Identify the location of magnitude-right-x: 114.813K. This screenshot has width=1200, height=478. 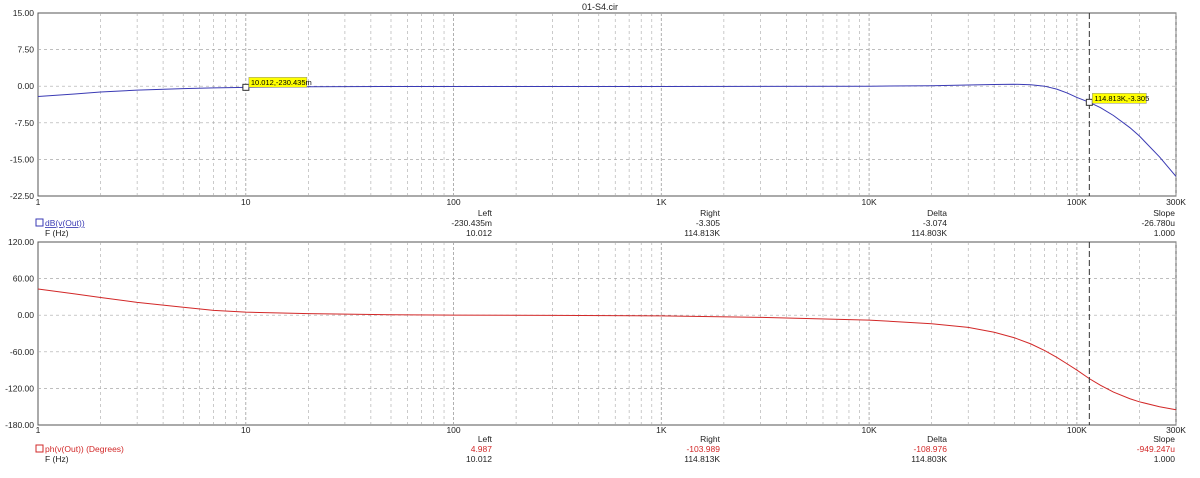
(702, 233).